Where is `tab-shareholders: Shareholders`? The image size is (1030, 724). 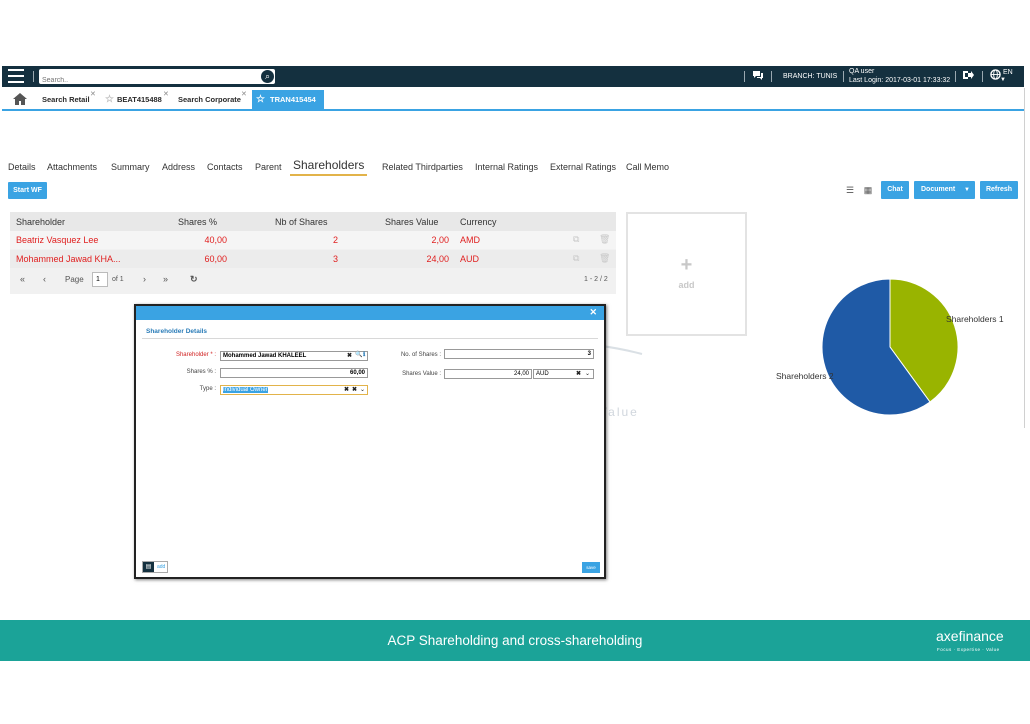 tab-shareholders: Shareholders is located at coordinates (329, 166).